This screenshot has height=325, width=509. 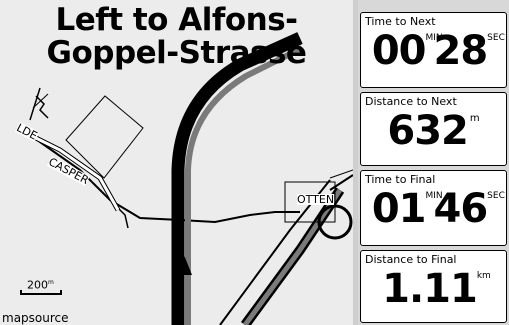 I want to click on turn-instruction-line1: Left to Alfons-, so click(x=176, y=20).